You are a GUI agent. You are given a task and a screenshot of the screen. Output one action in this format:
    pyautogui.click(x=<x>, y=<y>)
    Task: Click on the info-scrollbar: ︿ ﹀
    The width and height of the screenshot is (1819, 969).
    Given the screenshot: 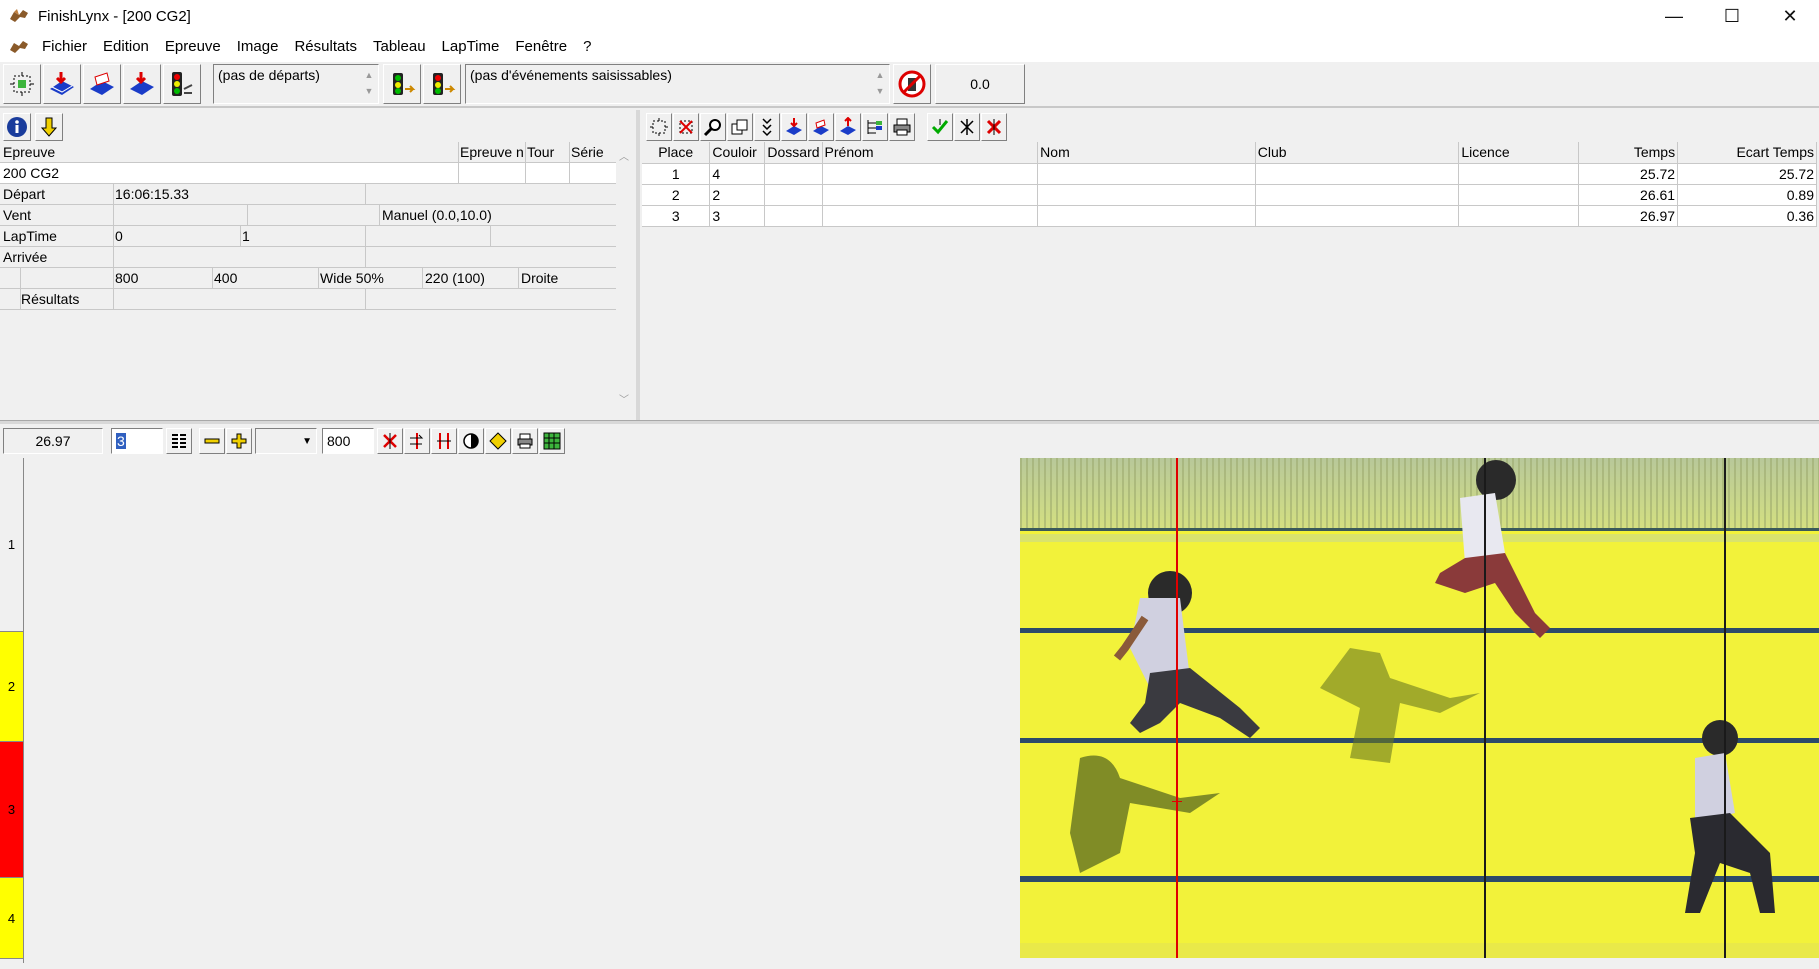 What is the action you would take?
    pyautogui.click(x=624, y=280)
    